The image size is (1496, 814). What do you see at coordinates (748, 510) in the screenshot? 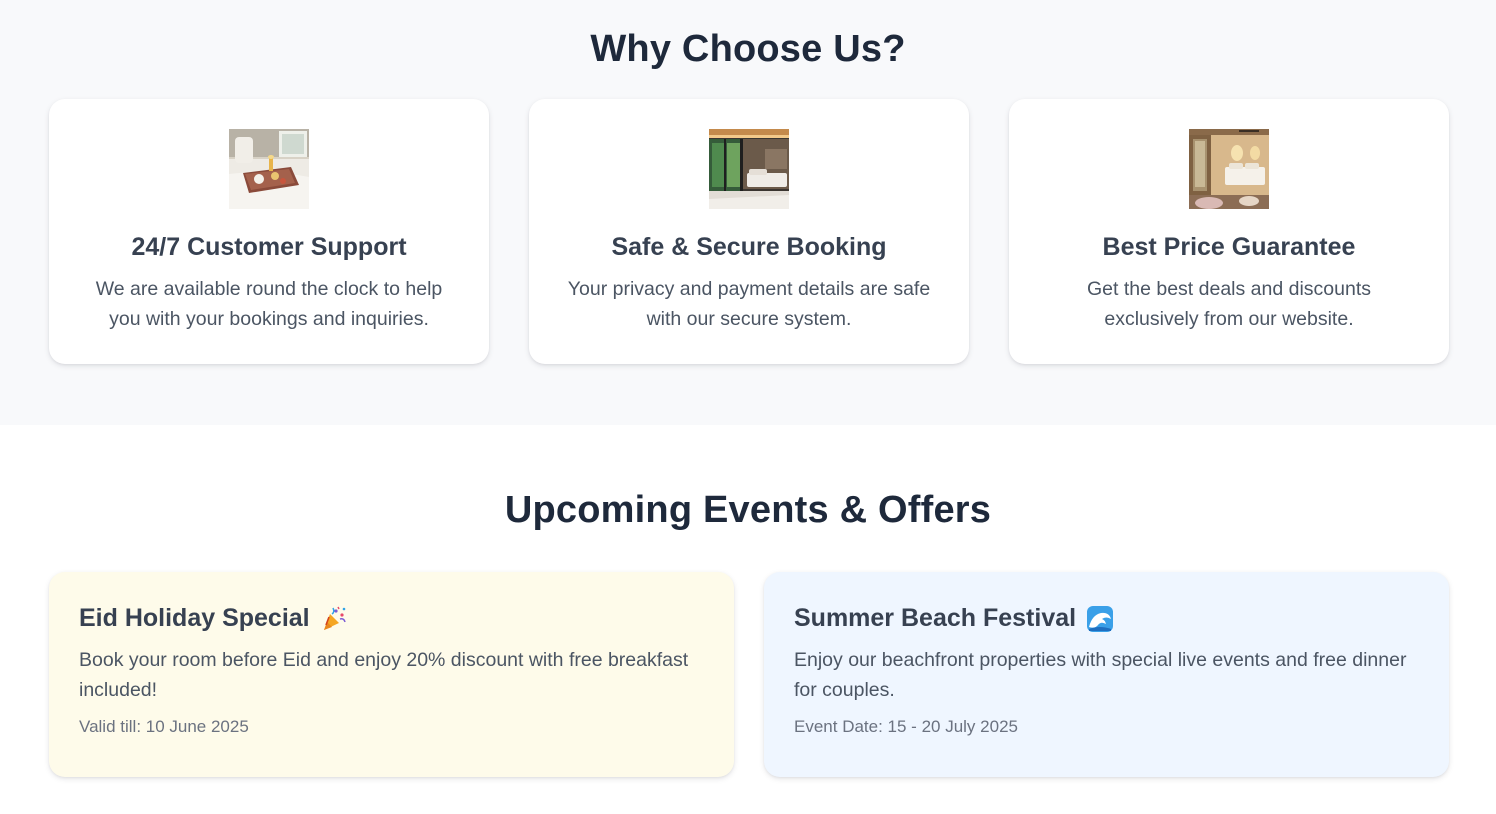
I see `events-offers-title: Upcoming Events & Offers` at bounding box center [748, 510].